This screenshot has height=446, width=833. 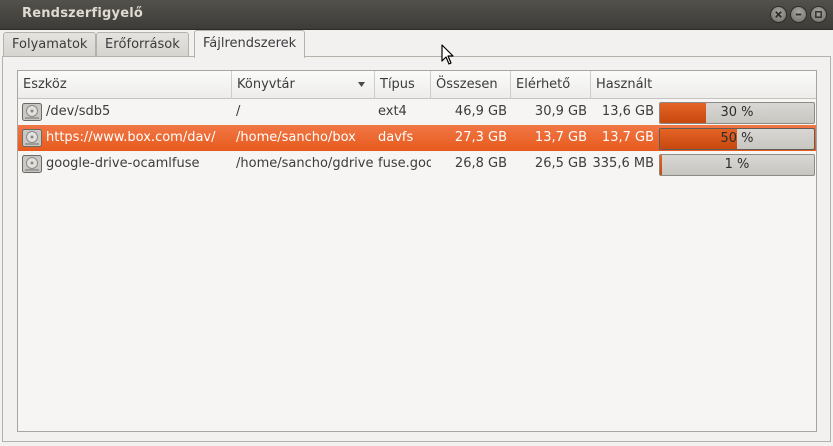 What do you see at coordinates (142, 44) in the screenshot?
I see `tab-resources: Erőforrások` at bounding box center [142, 44].